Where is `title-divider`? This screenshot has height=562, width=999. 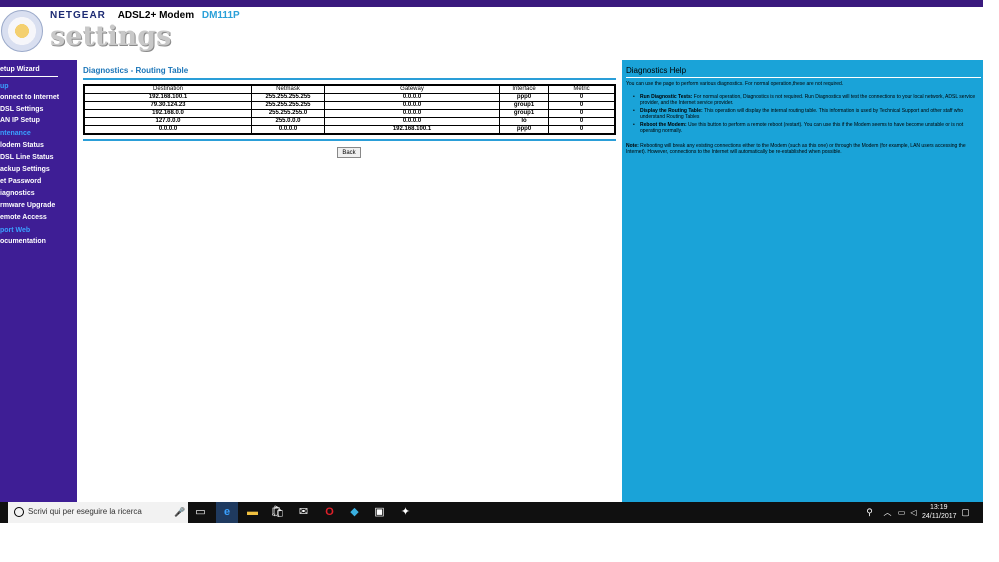
title-divider is located at coordinates (349, 79).